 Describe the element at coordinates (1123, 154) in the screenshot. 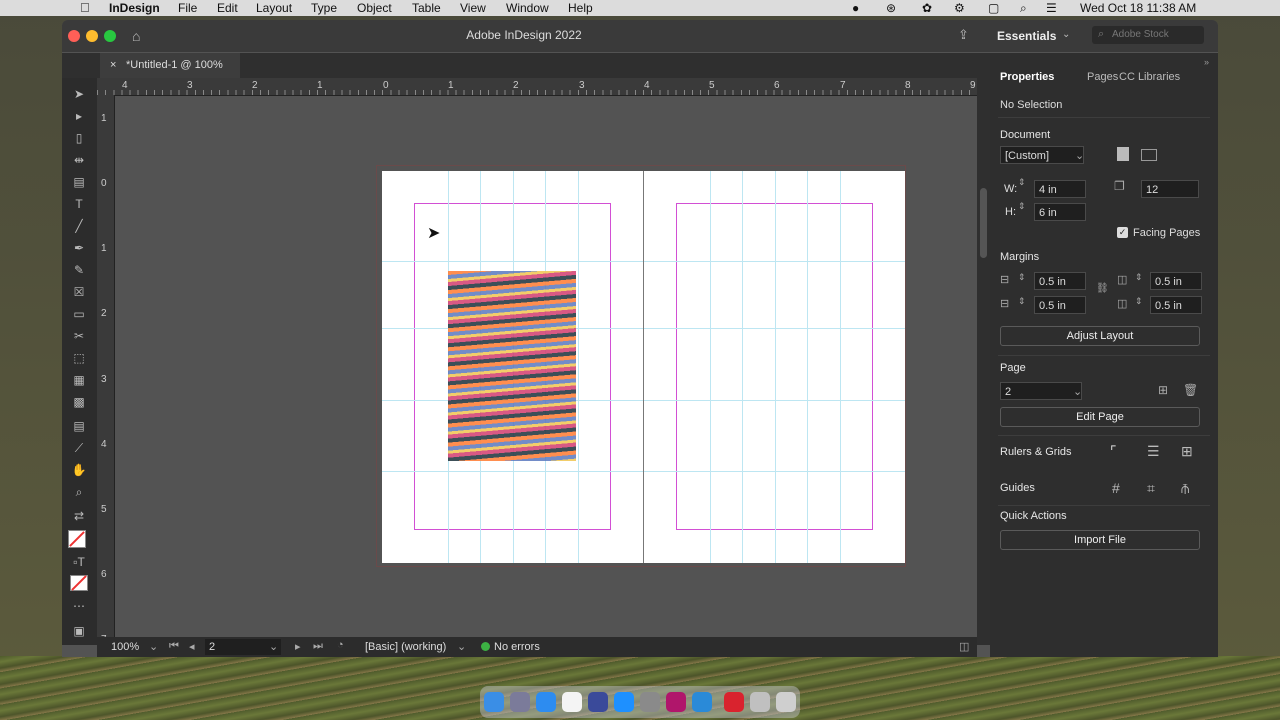

I see `portrait-orientation-icon` at that location.